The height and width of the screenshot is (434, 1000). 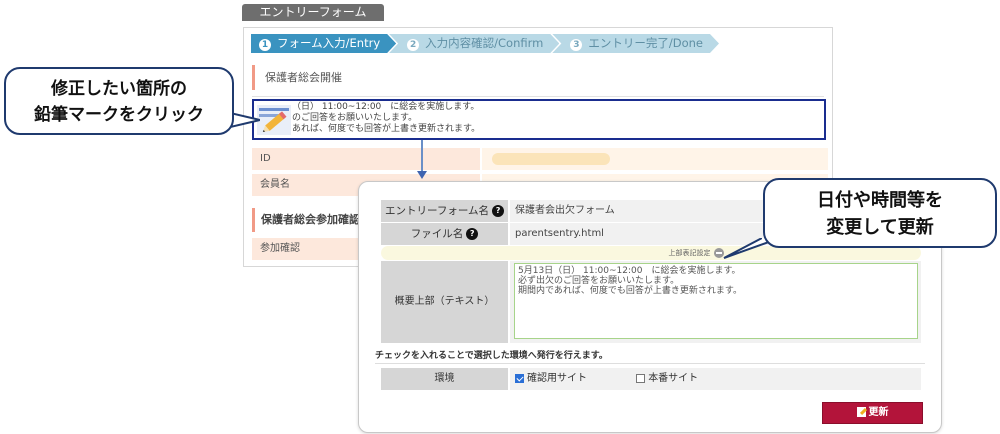 I want to click on edit-icon, so click(x=861, y=412).